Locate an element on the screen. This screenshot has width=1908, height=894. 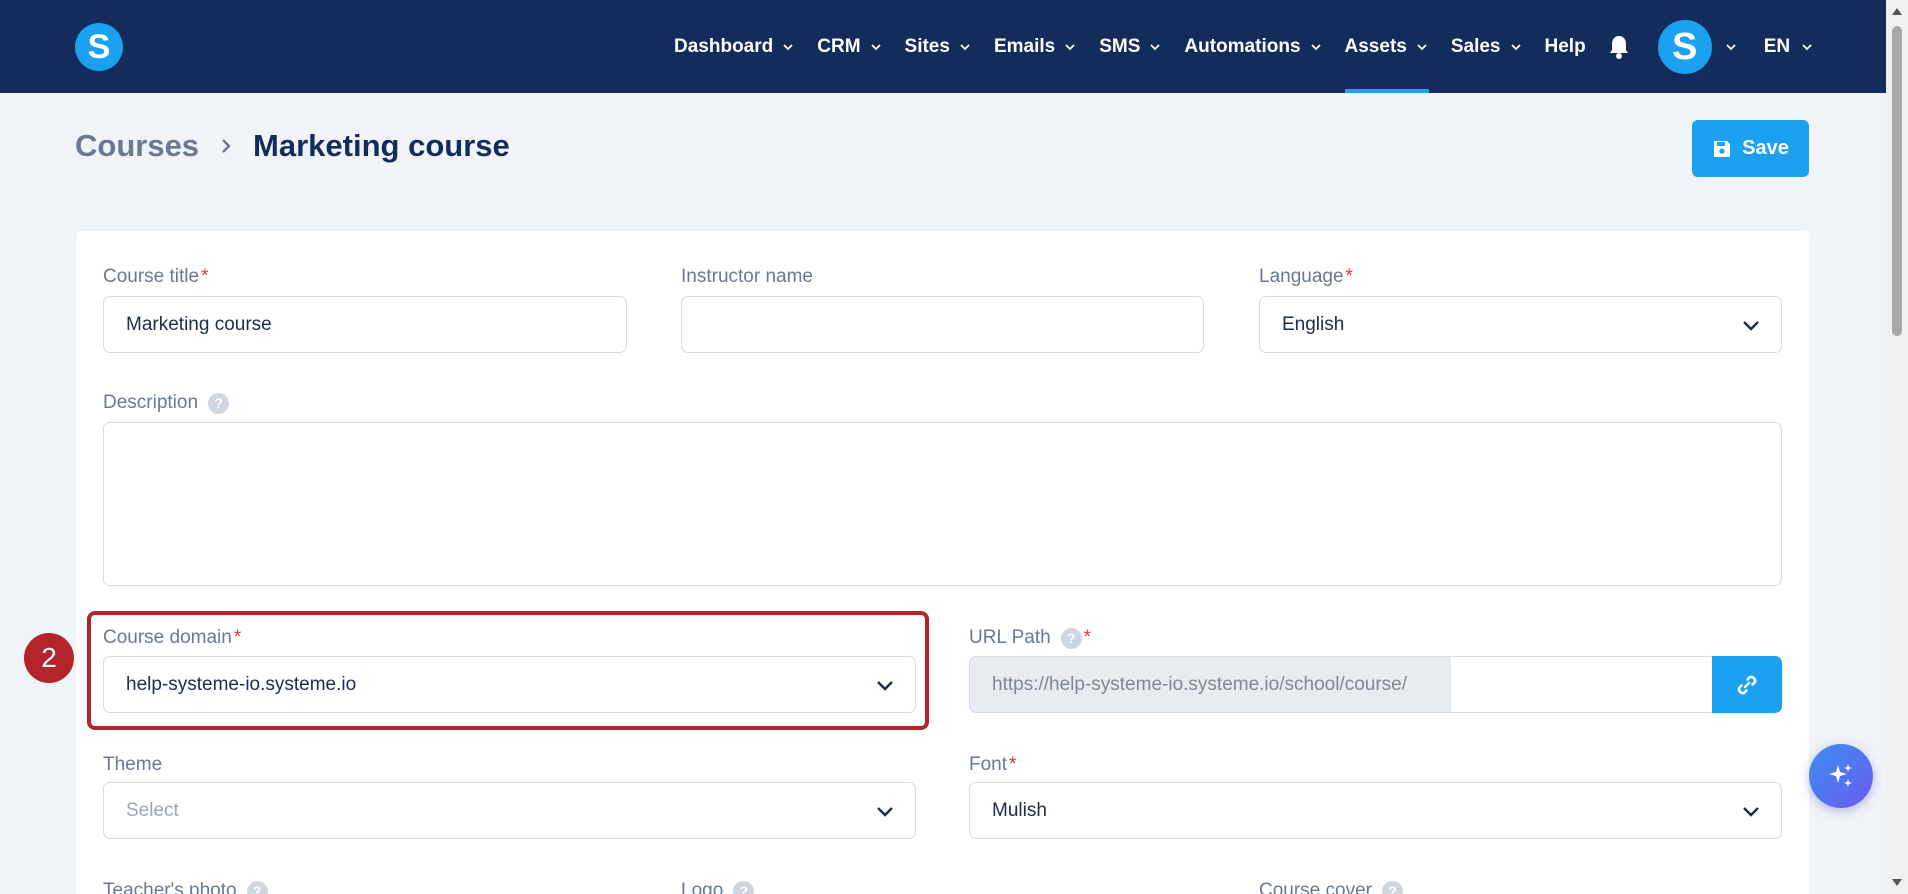
nav-item-automations: Automations is located at coordinates (1253, 46).